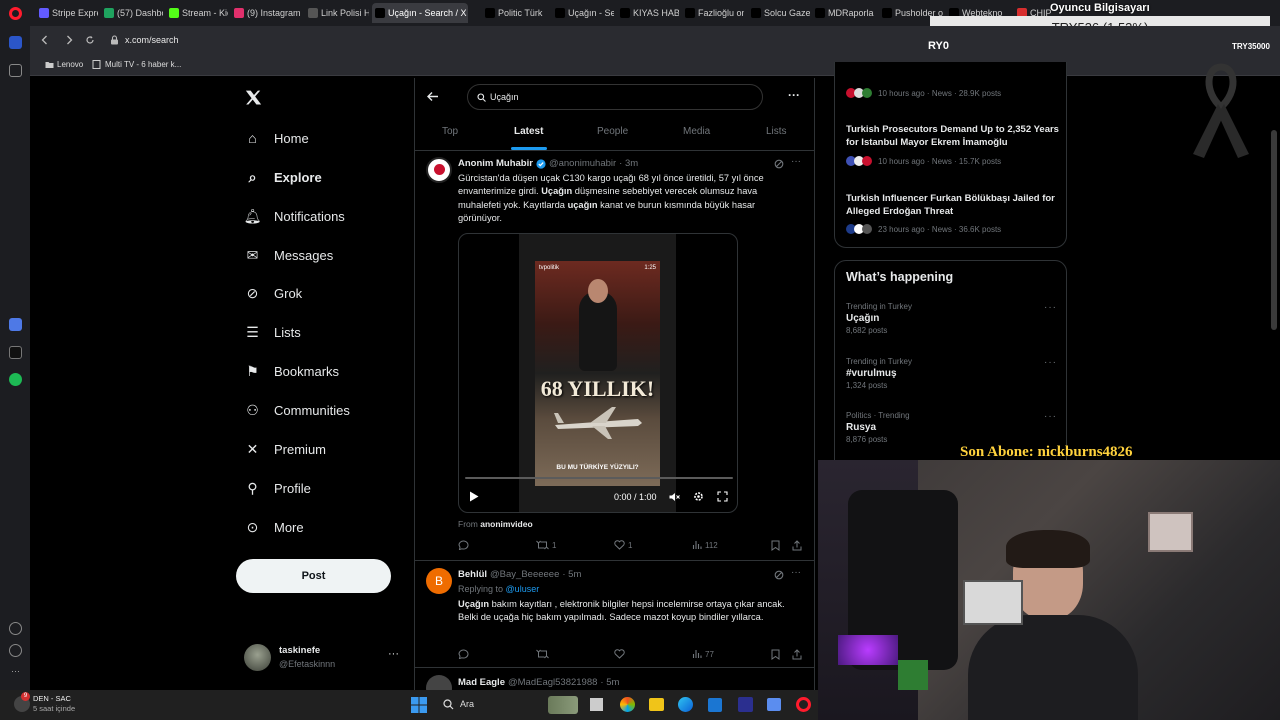 The width and height of the screenshot is (1280, 720). Describe the element at coordinates (495, 163) in the screenshot. I see `tweet-author-name: Anonim Muhabir` at that location.